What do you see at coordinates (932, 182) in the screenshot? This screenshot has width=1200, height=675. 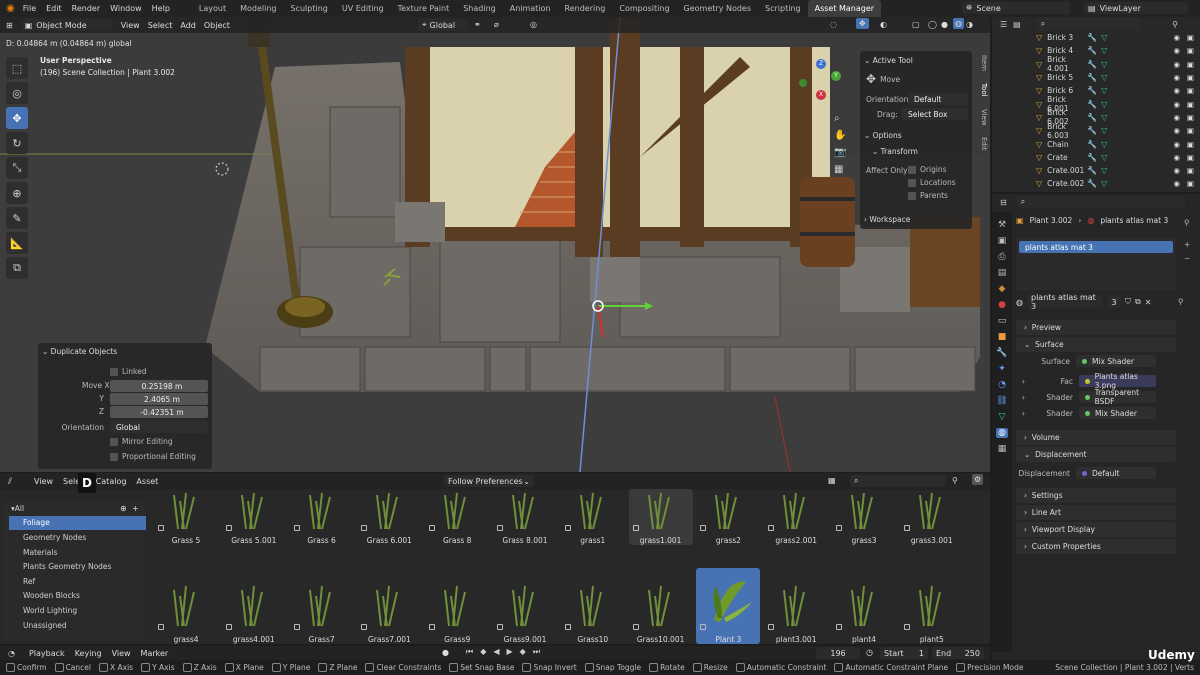 I see `locations-checkbox: Locations` at bounding box center [932, 182].